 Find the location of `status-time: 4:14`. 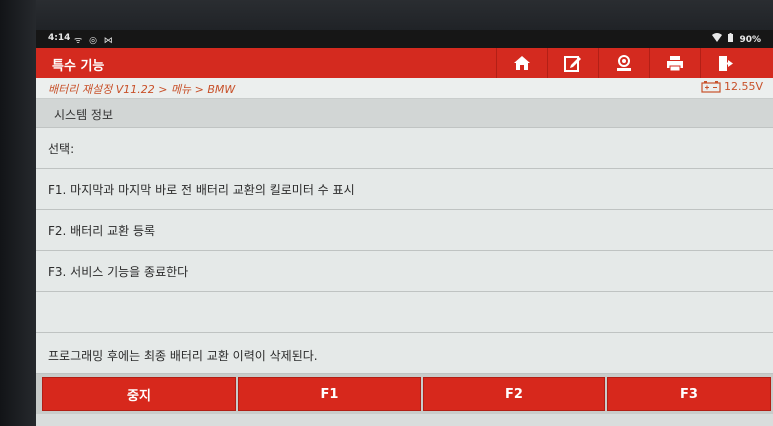

status-time: 4:14 is located at coordinates (59, 38).